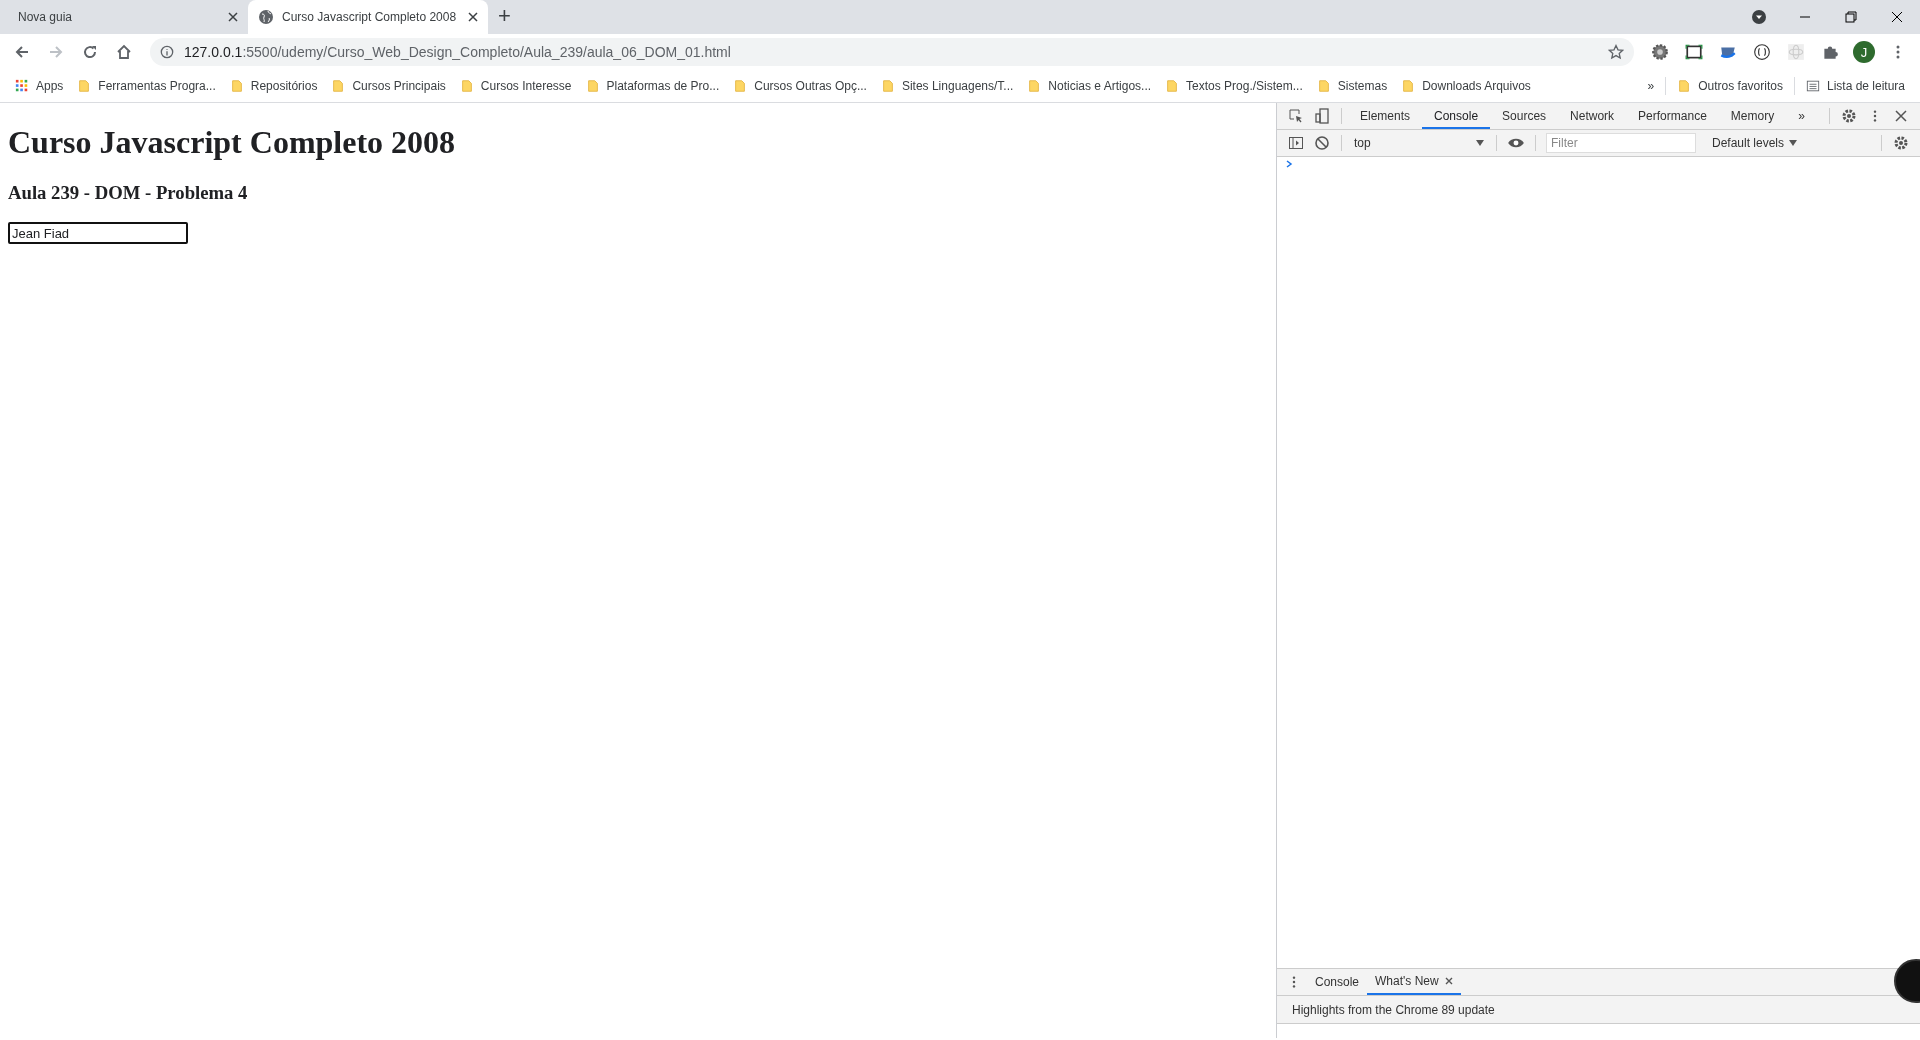 The width and height of the screenshot is (1920, 1040). What do you see at coordinates (1322, 116) in the screenshot?
I see `device-toggle-icon` at bounding box center [1322, 116].